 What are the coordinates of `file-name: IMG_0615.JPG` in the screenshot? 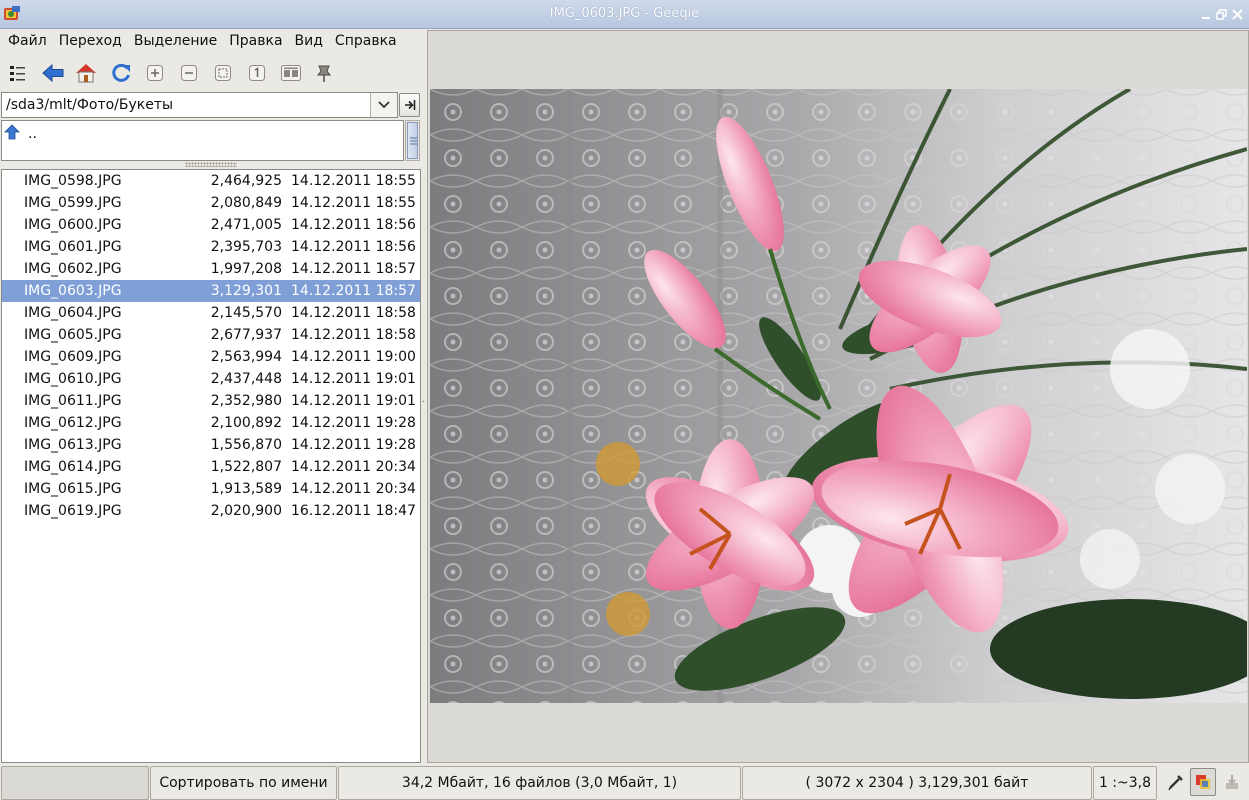 It's located at (73, 489).